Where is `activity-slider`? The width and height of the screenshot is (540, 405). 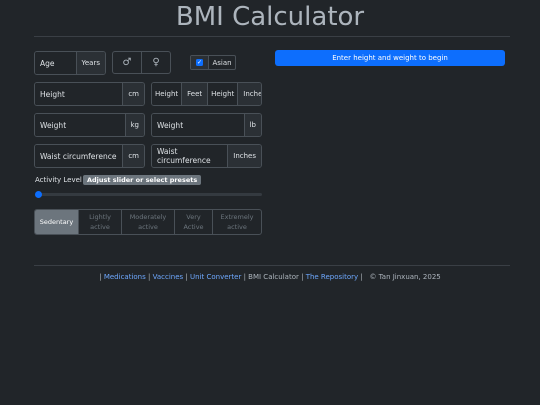
activity-slider is located at coordinates (148, 194).